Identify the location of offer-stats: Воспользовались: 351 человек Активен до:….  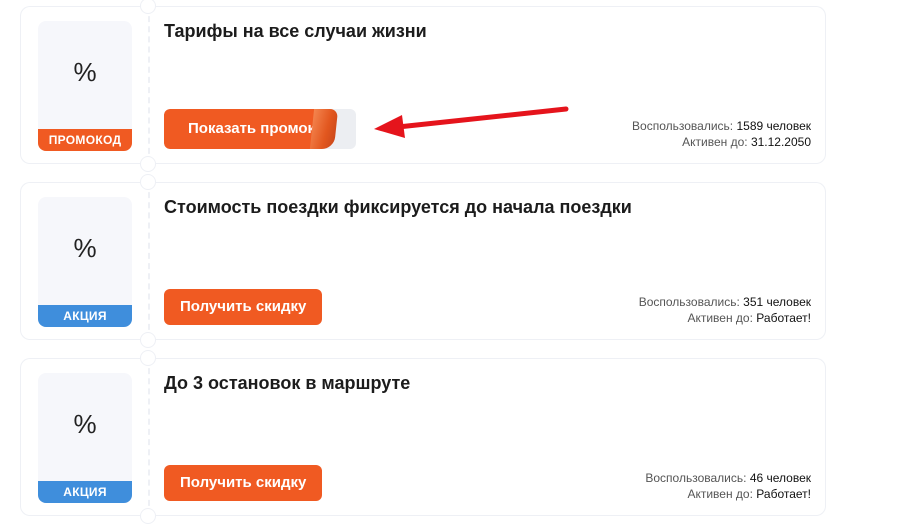
(725, 310).